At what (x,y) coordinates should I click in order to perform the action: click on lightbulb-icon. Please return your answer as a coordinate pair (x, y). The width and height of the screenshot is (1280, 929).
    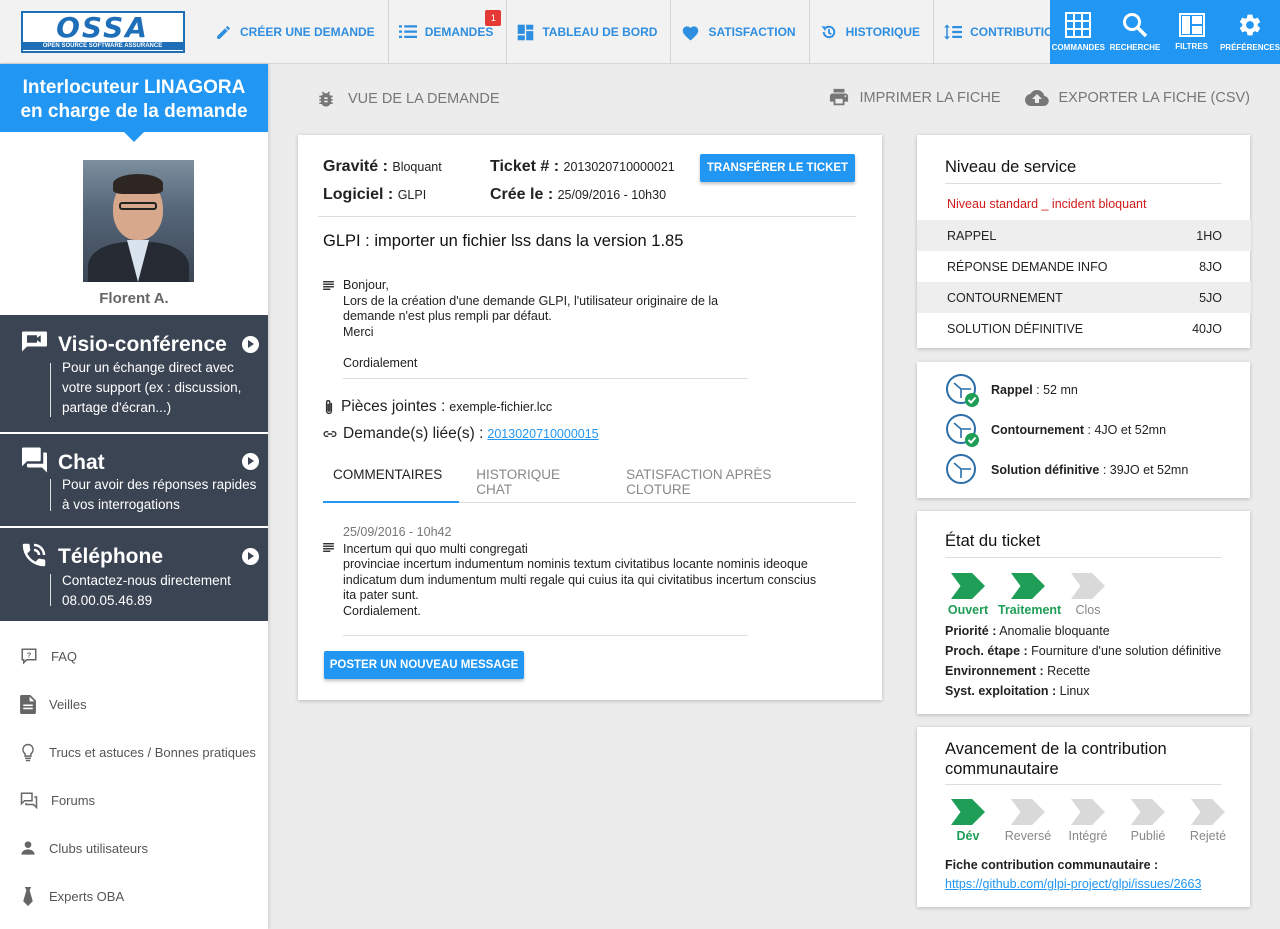
    Looking at the image, I should click on (28, 752).